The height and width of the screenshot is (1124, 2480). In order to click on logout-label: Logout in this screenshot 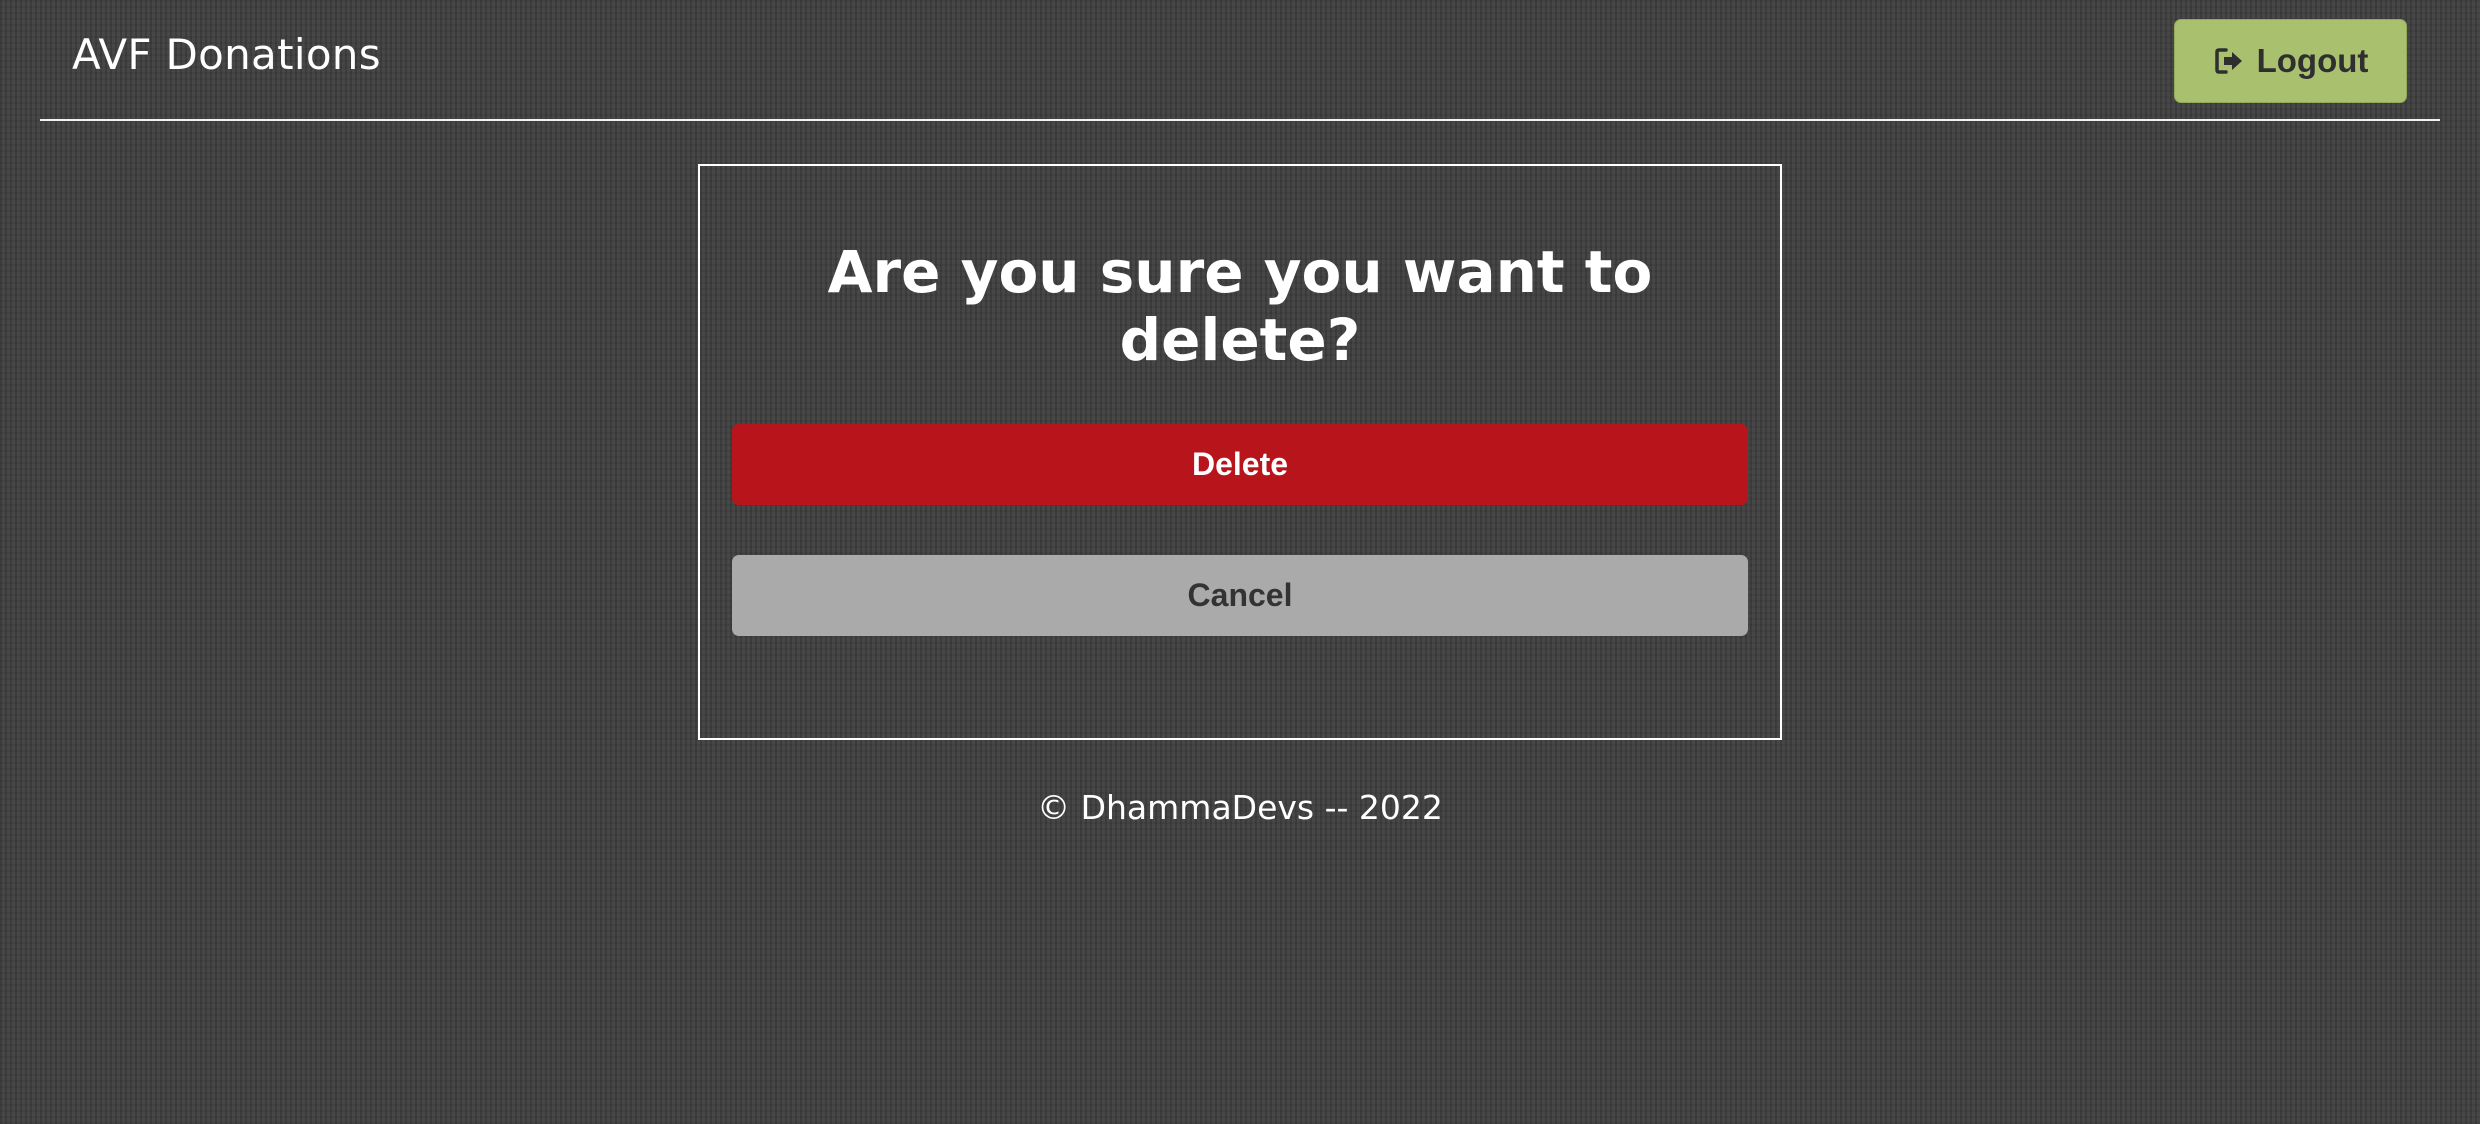, I will do `click(2312, 60)`.